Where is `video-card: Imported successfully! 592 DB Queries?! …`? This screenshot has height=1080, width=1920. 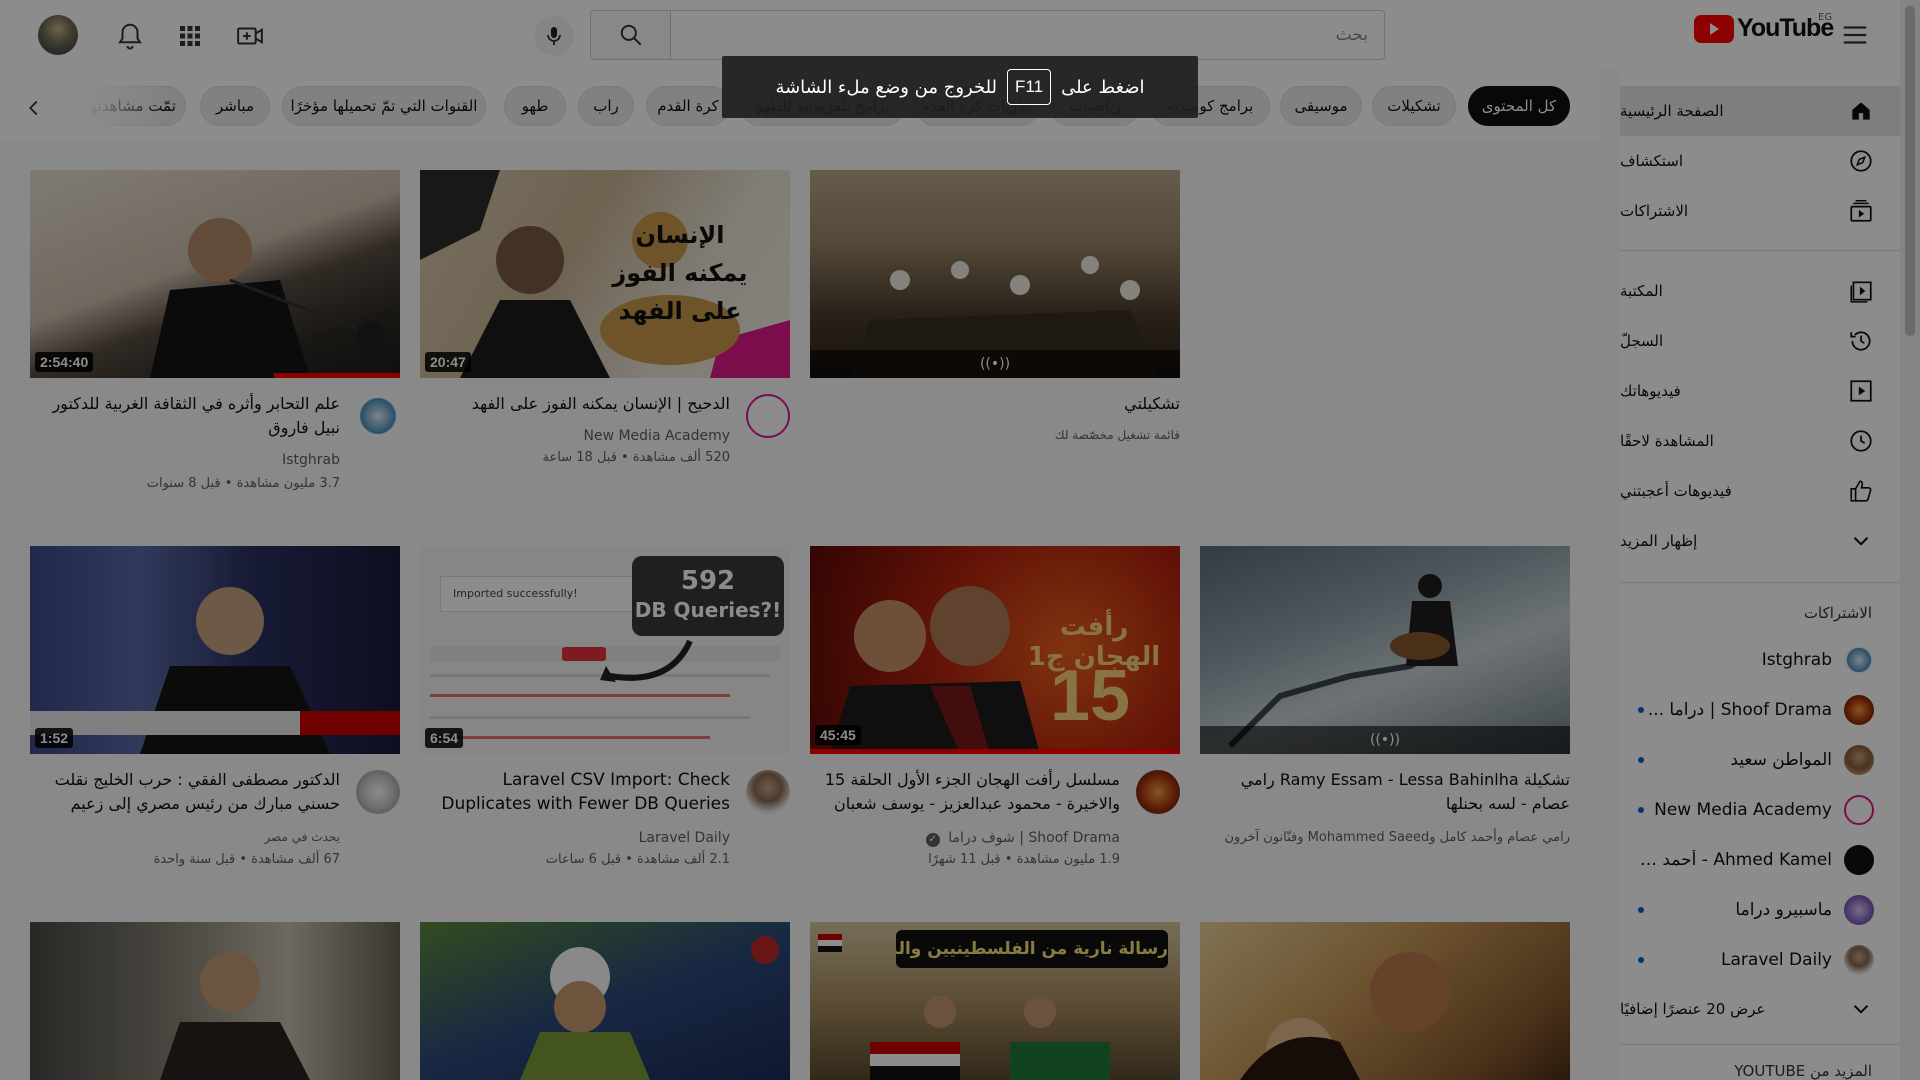 video-card: Imported successfully! 592 DB Queries?! … is located at coordinates (605, 716).